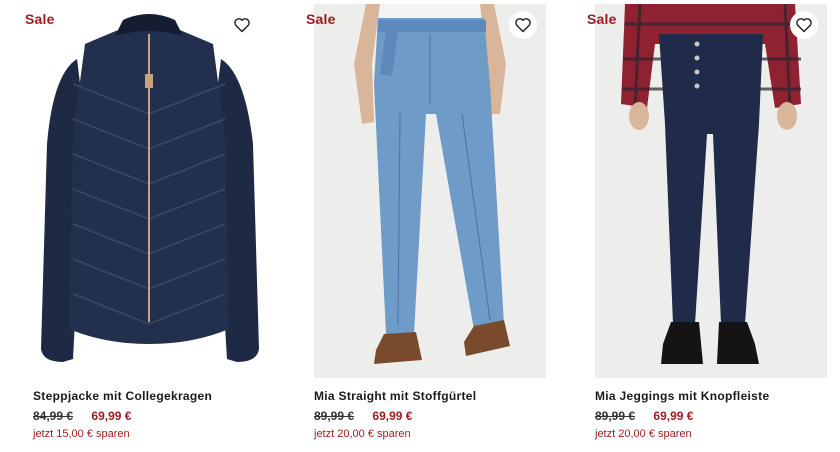 Image resolution: width=840 pixels, height=452 pixels. I want to click on product-name: Mia Straight mit Stoffgürtel, so click(395, 396).